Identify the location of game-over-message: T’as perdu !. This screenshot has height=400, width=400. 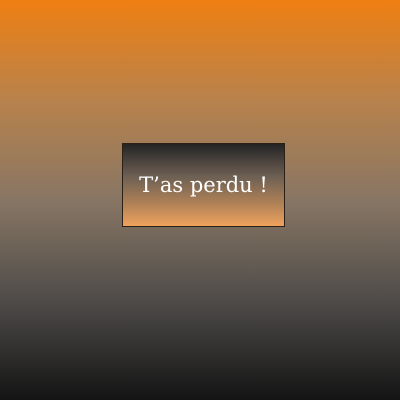
(203, 185).